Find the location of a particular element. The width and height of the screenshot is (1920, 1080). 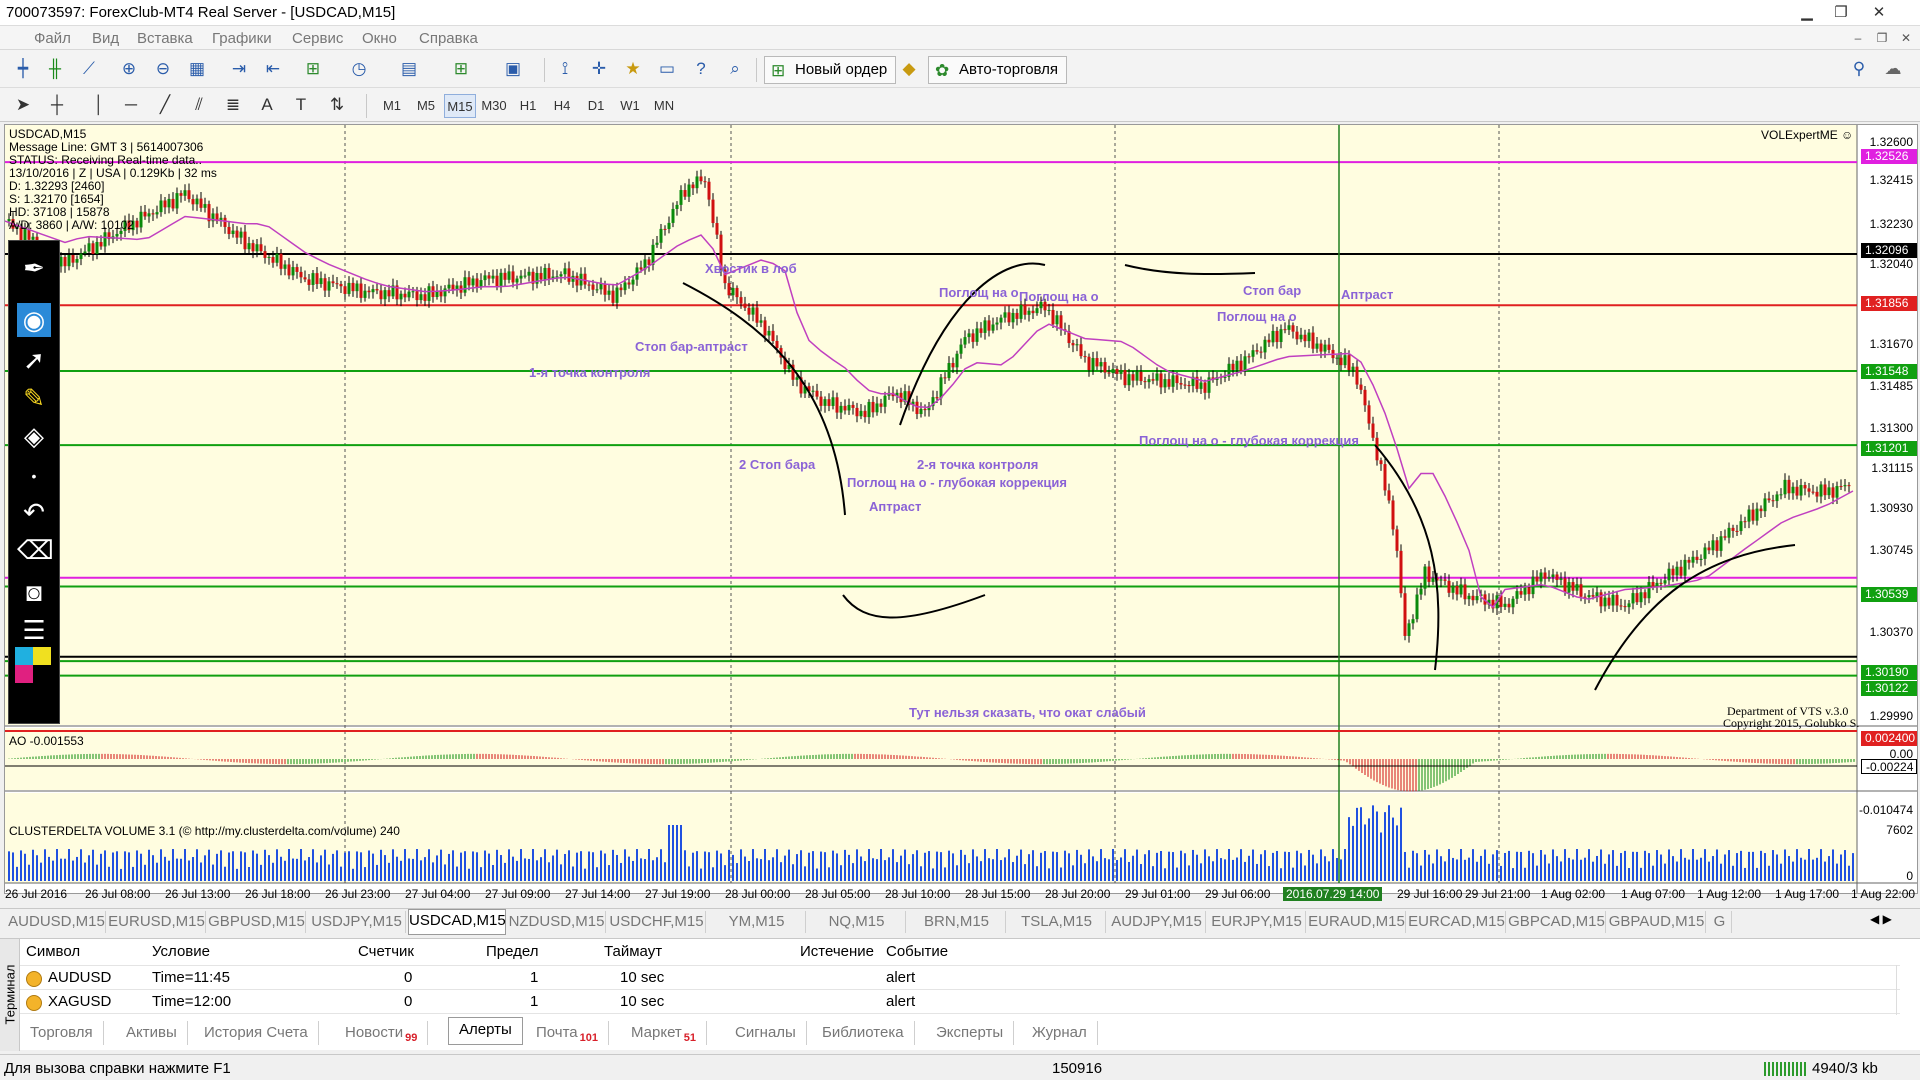

new-order-button: ⊞ Новый ордер is located at coordinates (830, 70).